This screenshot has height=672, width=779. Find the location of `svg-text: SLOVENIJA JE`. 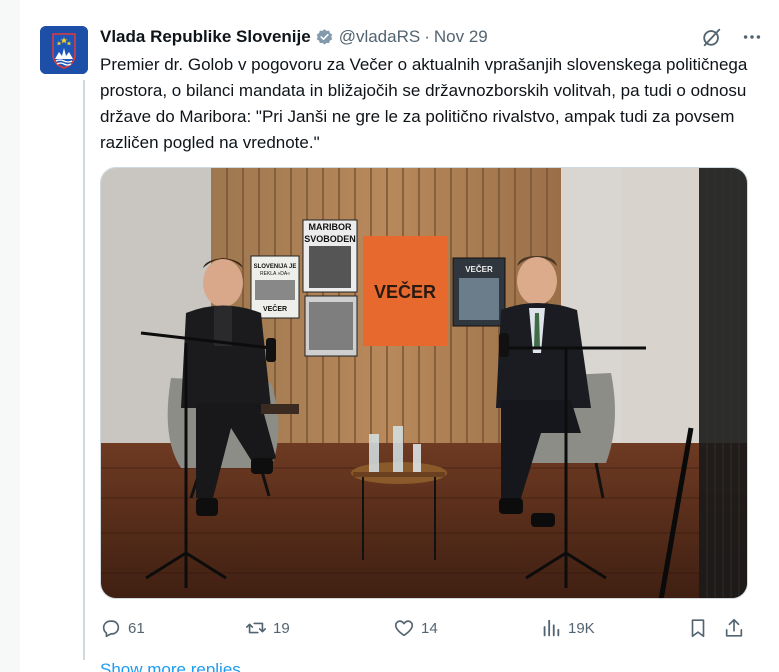

svg-text: SLOVENIJA JE is located at coordinates (275, 267).